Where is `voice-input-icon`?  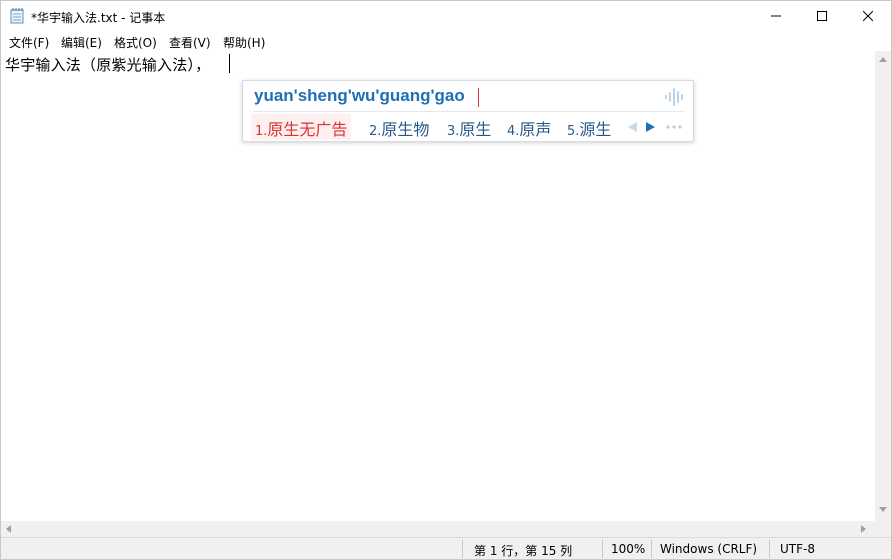 voice-input-icon is located at coordinates (675, 97).